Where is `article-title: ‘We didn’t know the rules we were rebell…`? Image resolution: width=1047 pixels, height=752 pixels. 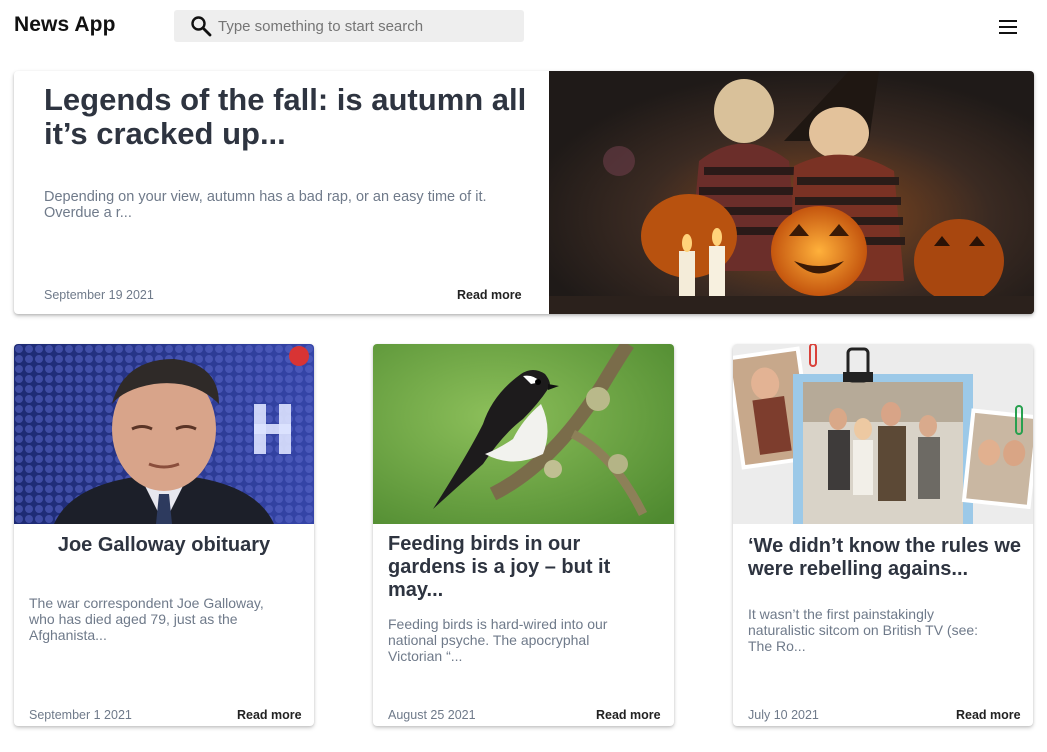 article-title: ‘We didn’t know the rules we were rebell… is located at coordinates (885, 558).